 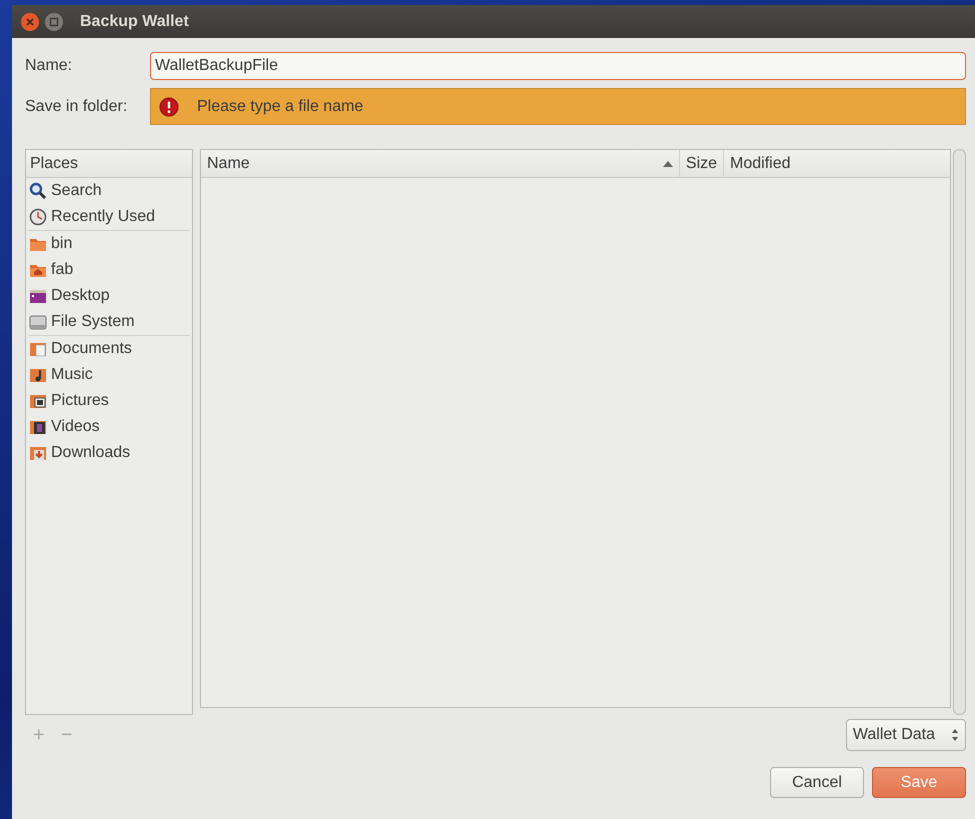 What do you see at coordinates (109, 349) in the screenshot?
I see `place-item: Documents` at bounding box center [109, 349].